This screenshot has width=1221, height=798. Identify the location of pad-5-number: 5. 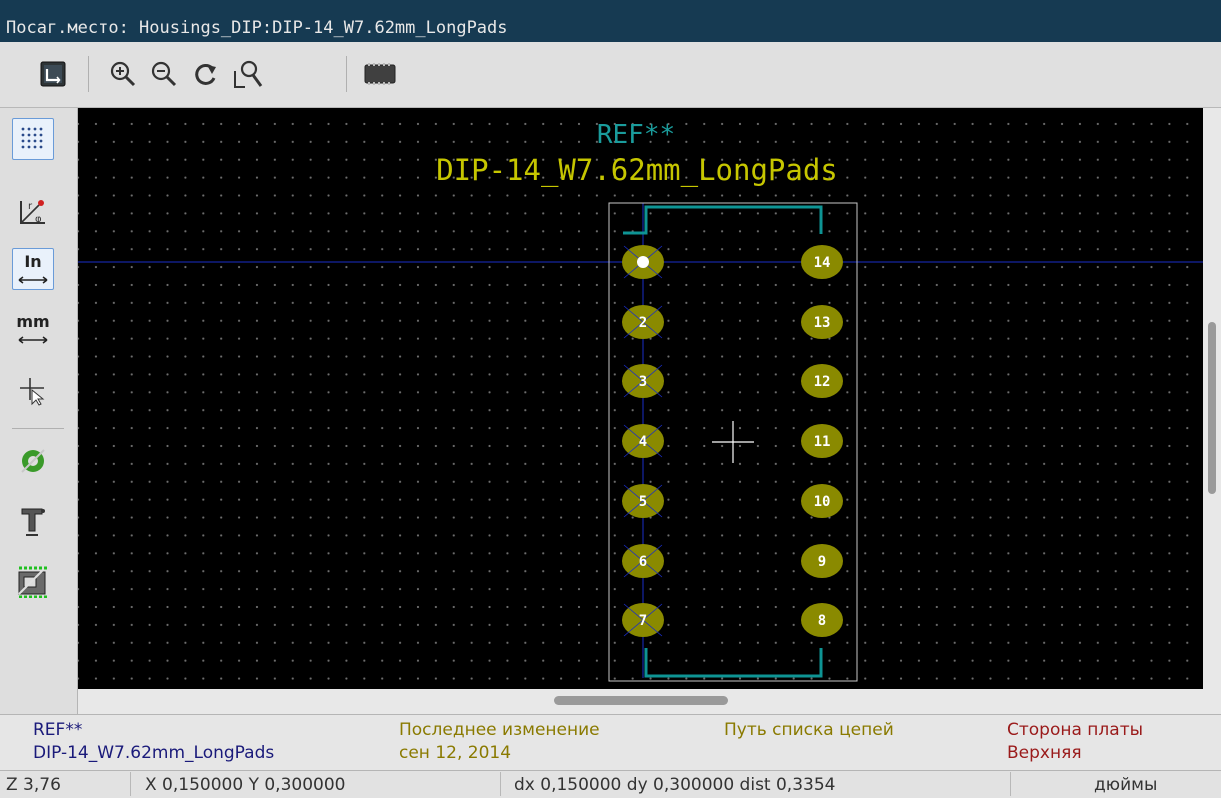
(643, 502).